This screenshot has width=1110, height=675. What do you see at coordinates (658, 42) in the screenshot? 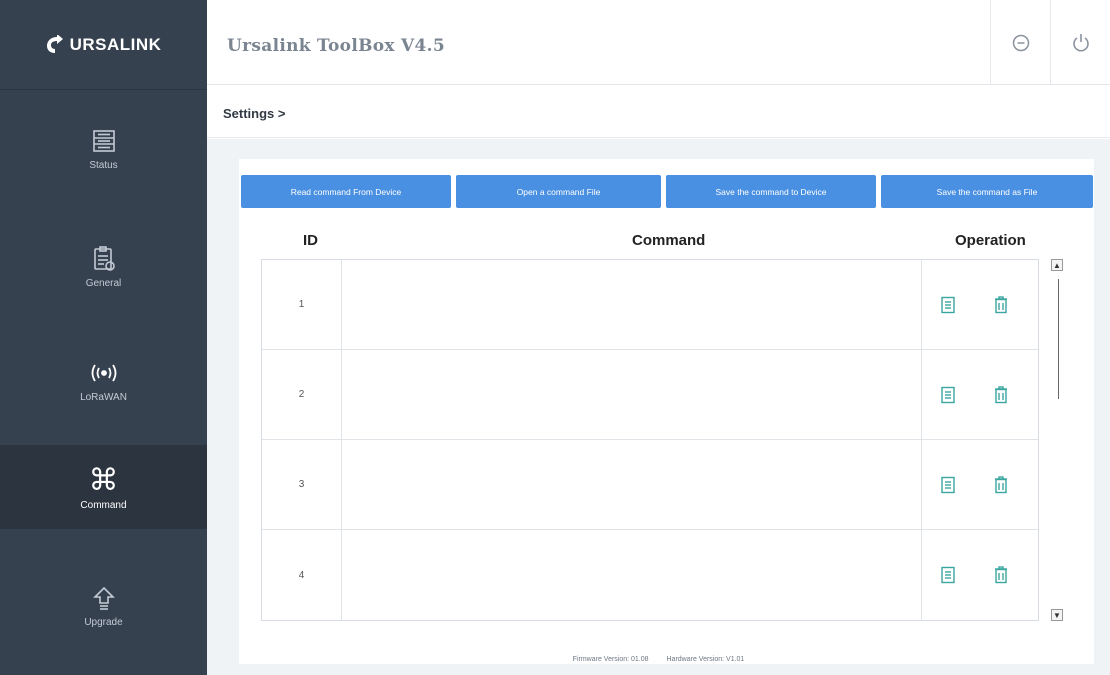
I see `top-header: Ursalink ToolBox V4.5` at bounding box center [658, 42].